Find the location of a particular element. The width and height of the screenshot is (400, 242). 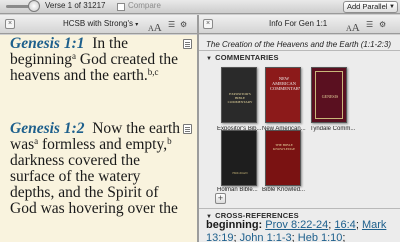

crossref-link: John 1:1-3 is located at coordinates (266, 237).